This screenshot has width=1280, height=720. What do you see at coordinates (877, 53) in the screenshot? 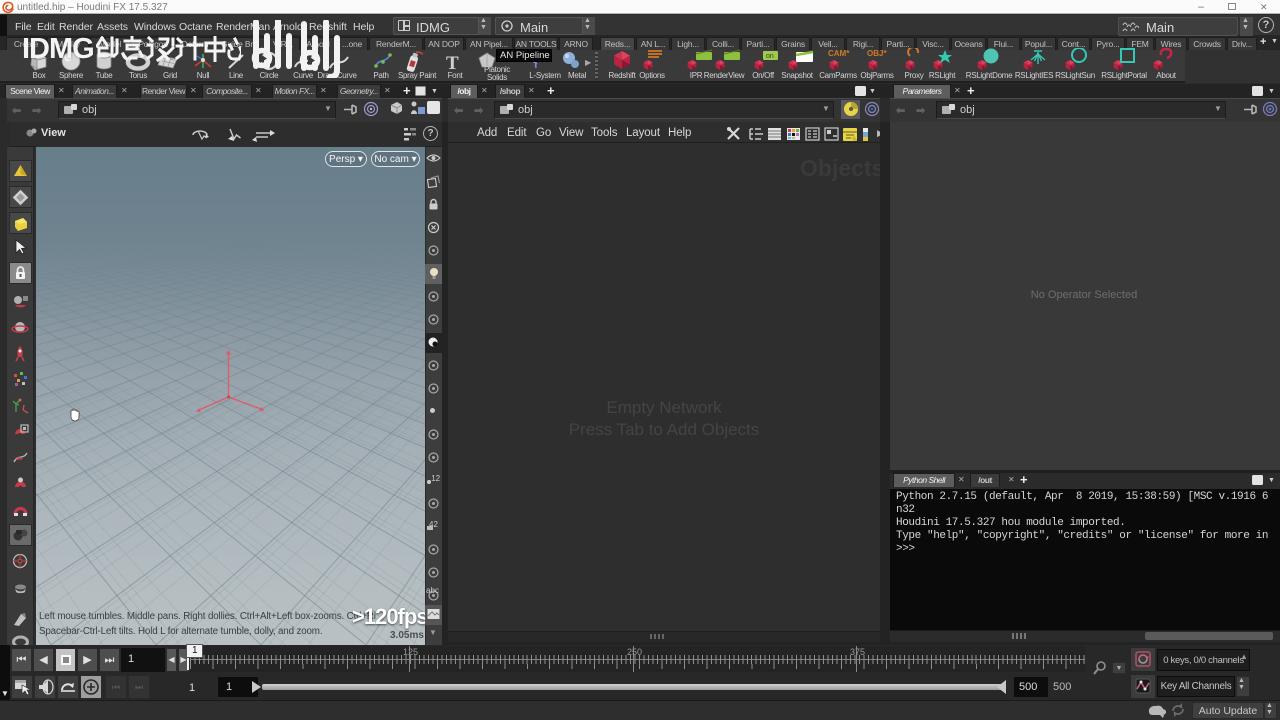
I see `svg-text: OBJ*` at bounding box center [877, 53].